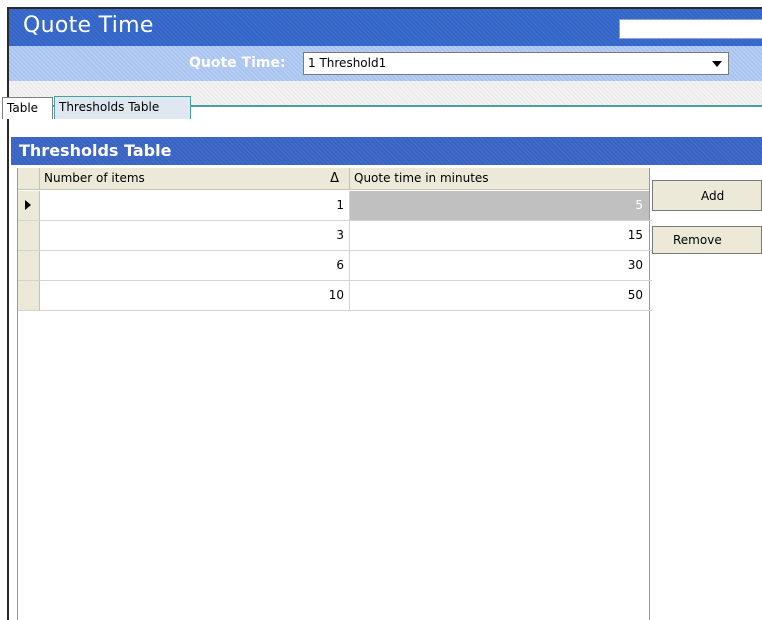 The height and width of the screenshot is (620, 762). I want to click on table-row: 10 50, so click(335, 296).